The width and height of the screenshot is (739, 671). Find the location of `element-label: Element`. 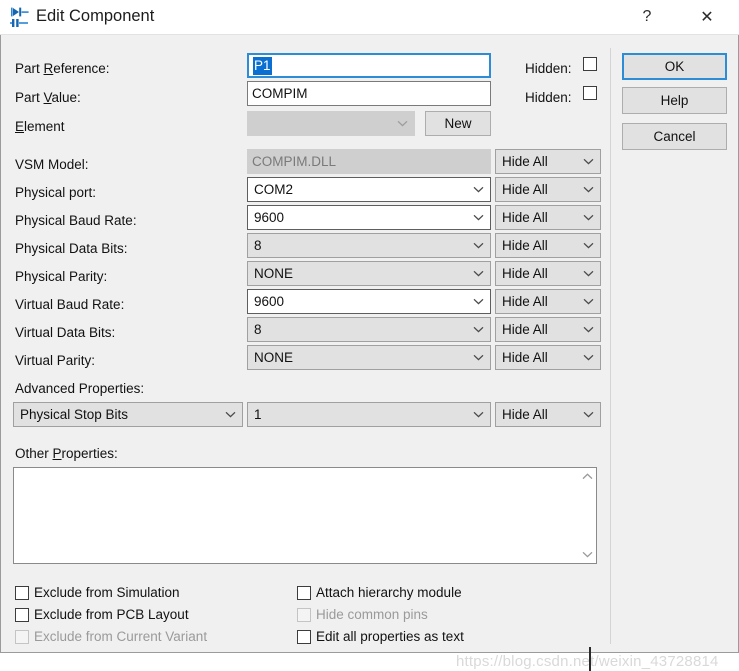

element-label: Element is located at coordinates (40, 126).